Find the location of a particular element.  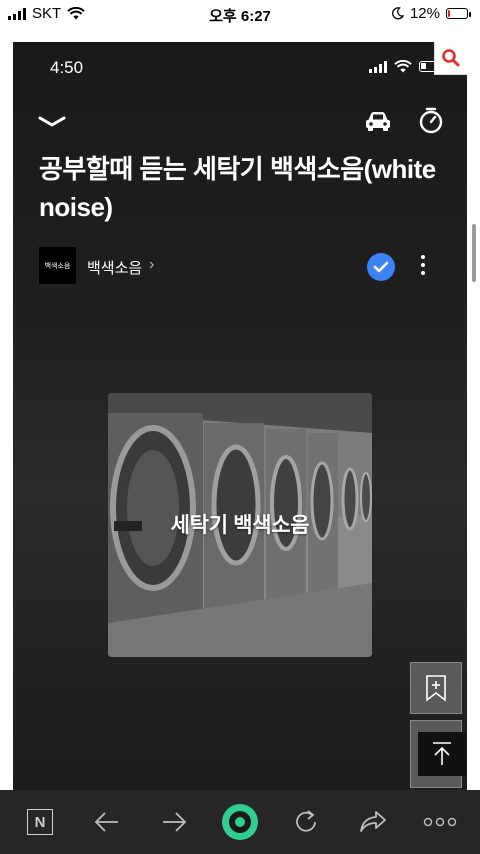

forward-button is located at coordinates (174, 822).